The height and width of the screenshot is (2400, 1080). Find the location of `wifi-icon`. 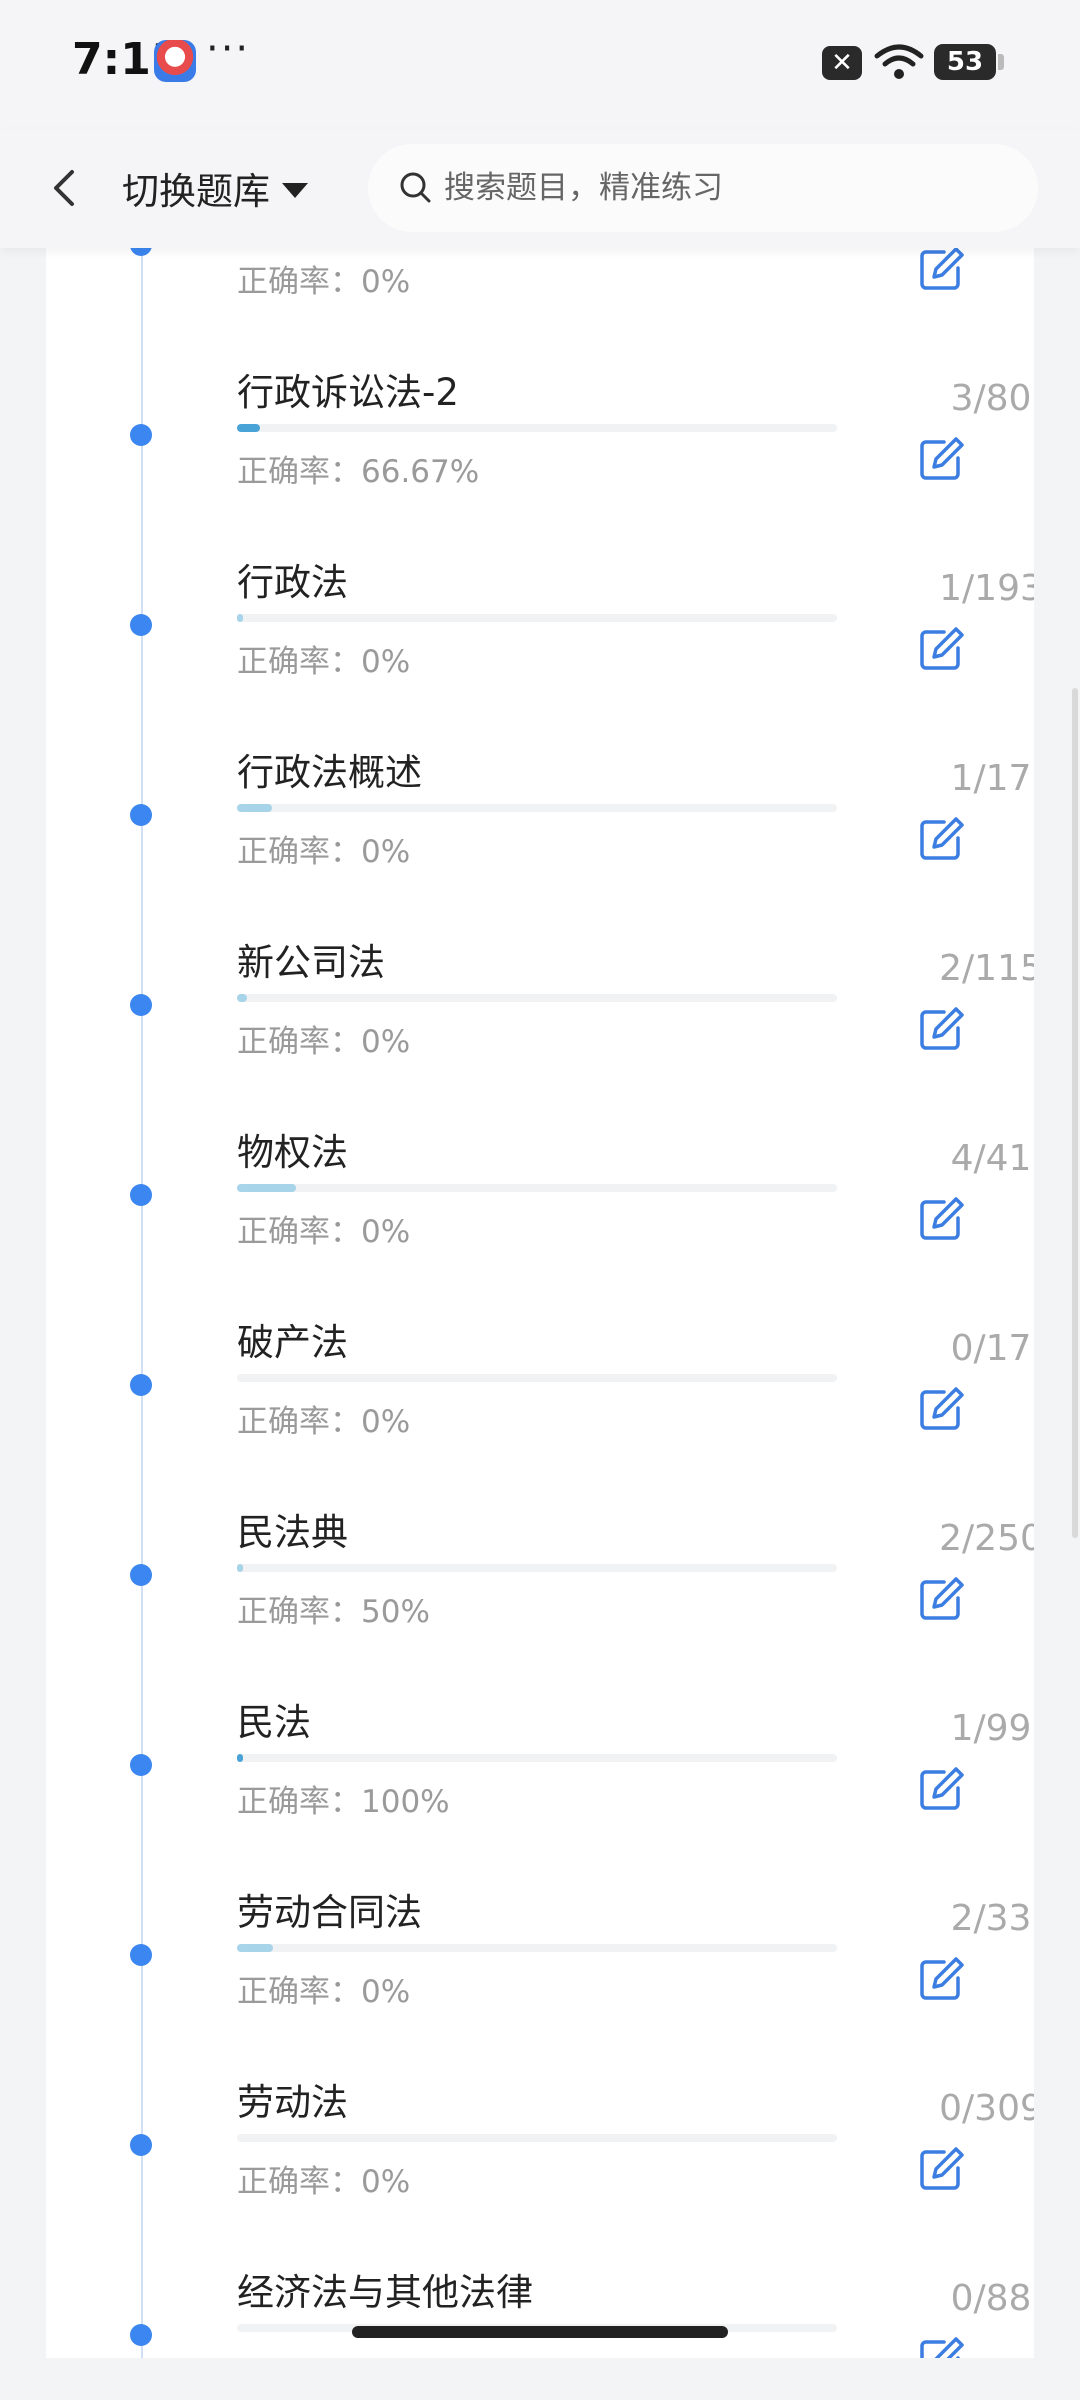

wifi-icon is located at coordinates (899, 61).